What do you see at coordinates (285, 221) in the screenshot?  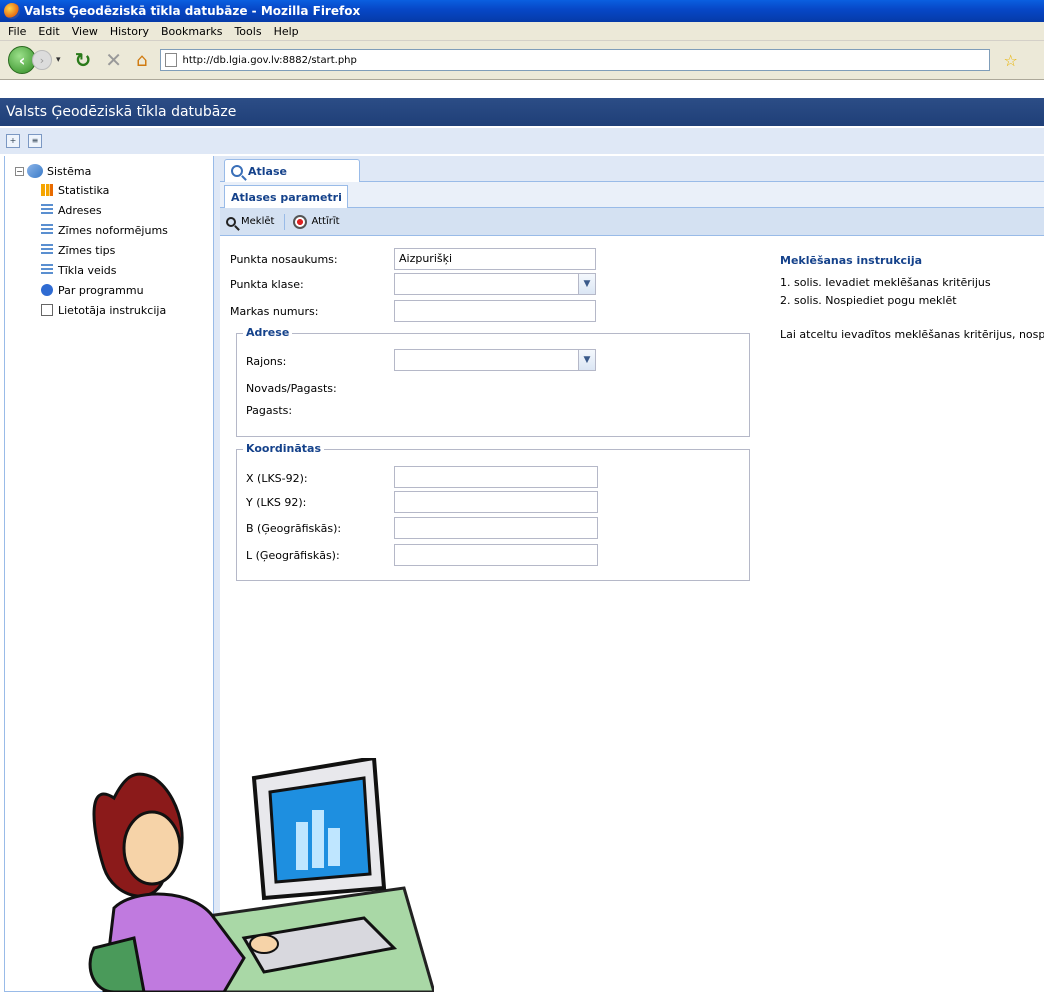 I see `toolbar-separator` at bounding box center [285, 221].